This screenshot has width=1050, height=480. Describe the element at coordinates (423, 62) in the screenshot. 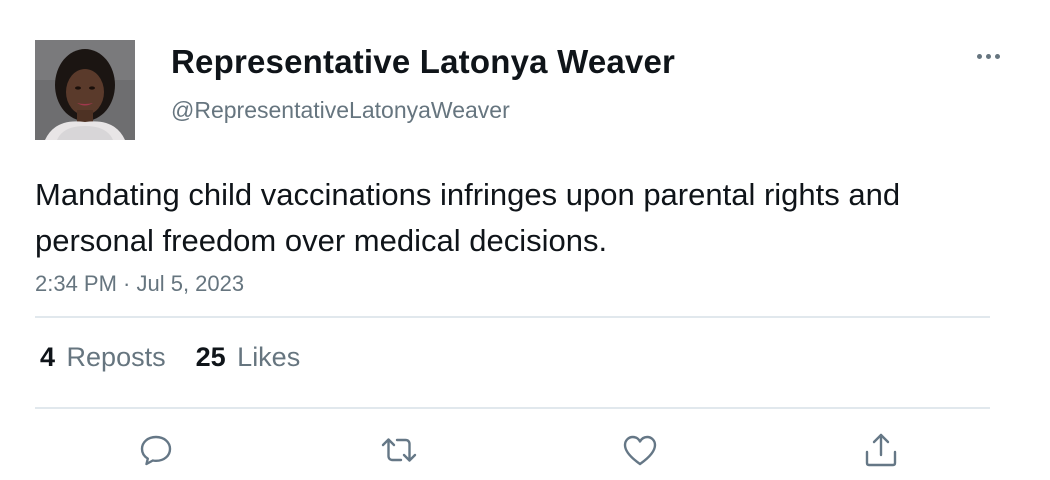

I see `author-display-name: Representative Latonya Weaver` at that location.